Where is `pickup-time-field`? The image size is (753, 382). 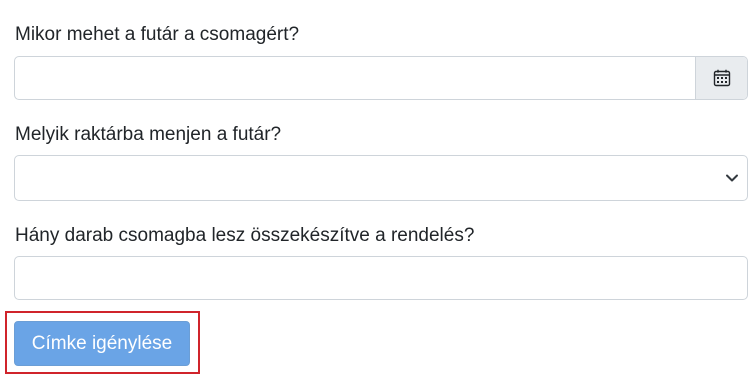
pickup-time-field is located at coordinates (381, 78).